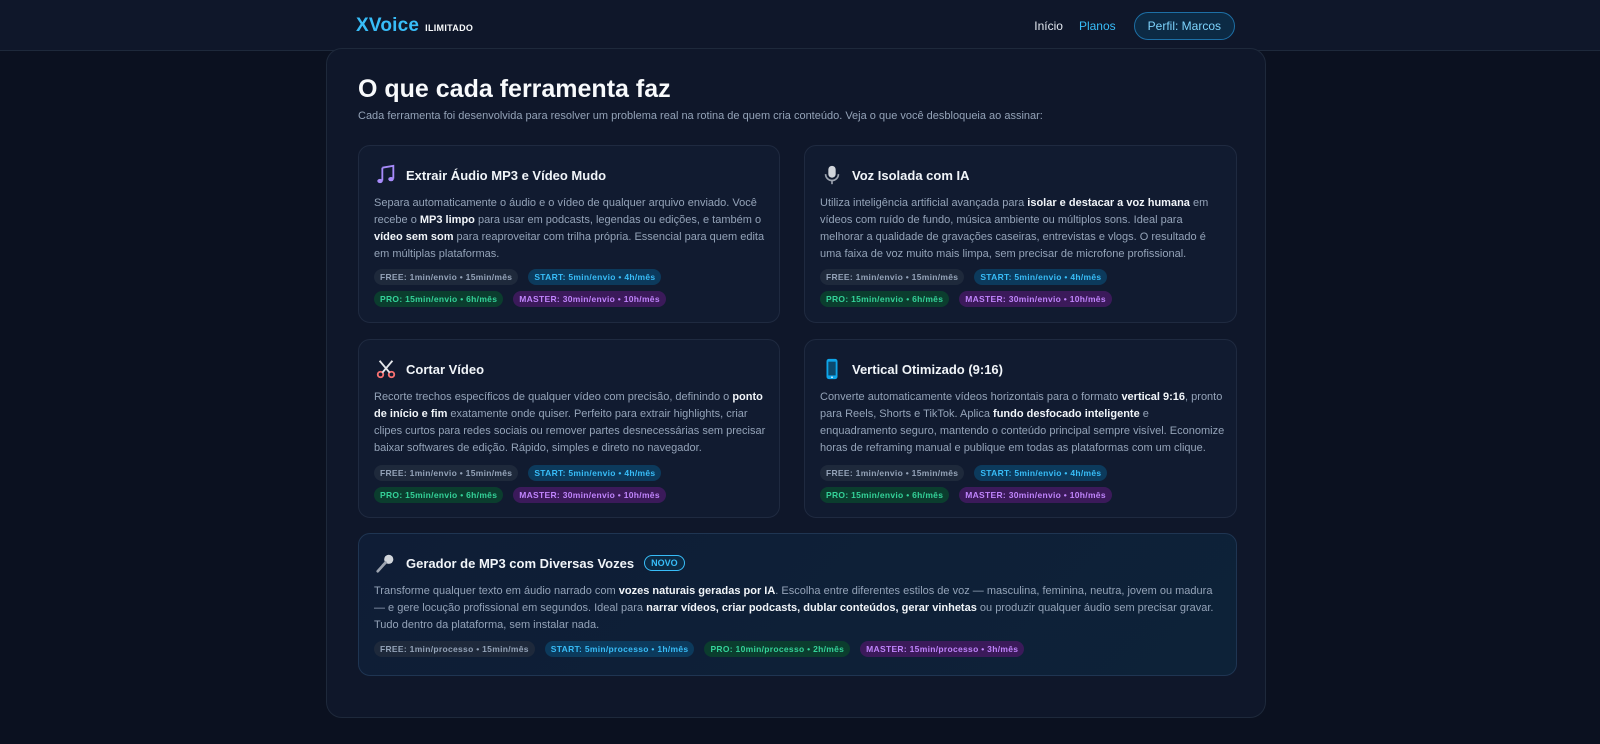 The width and height of the screenshot is (1600, 744). What do you see at coordinates (664, 563) in the screenshot?
I see `new-badge: NOVO` at bounding box center [664, 563].